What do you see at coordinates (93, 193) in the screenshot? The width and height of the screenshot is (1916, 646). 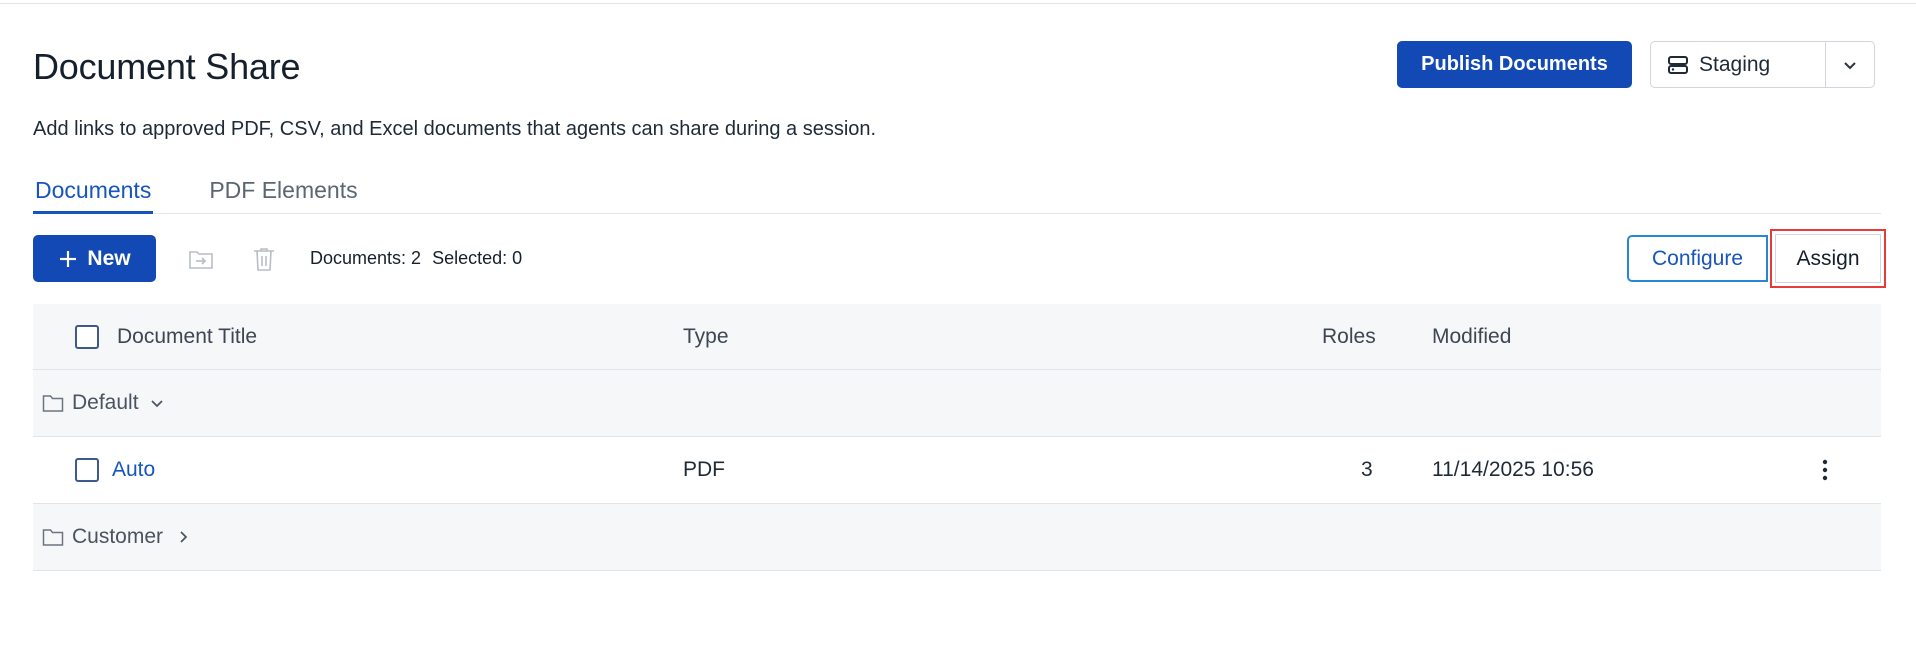 I see `tab-documents: Documents` at bounding box center [93, 193].